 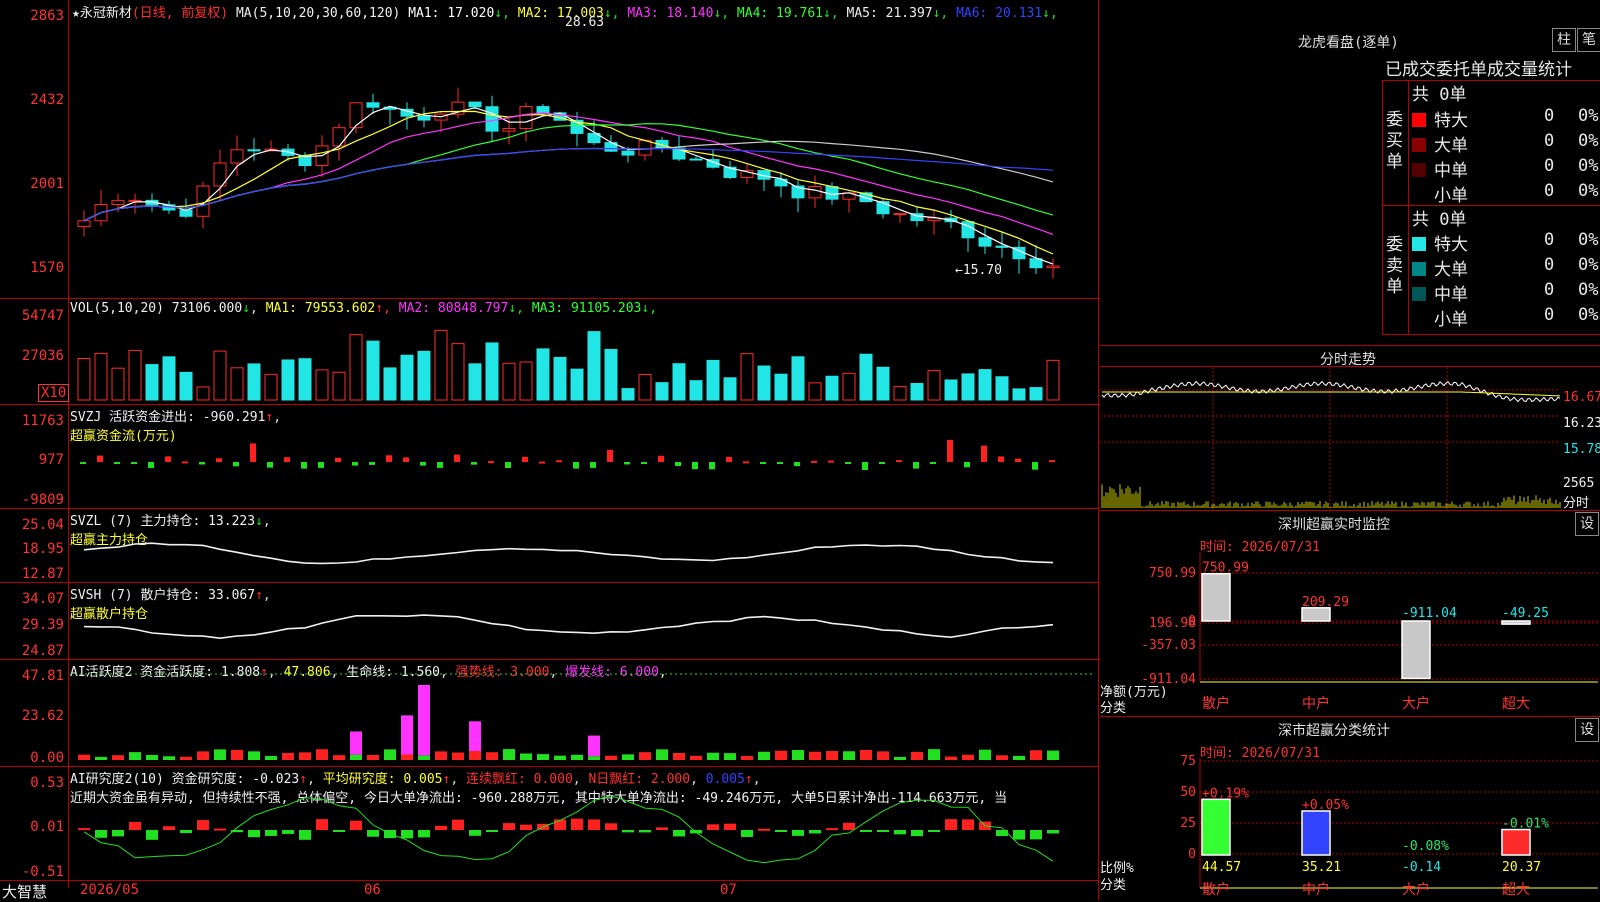 I want to click on bar-category-label: 中户, so click(x=1316, y=889).